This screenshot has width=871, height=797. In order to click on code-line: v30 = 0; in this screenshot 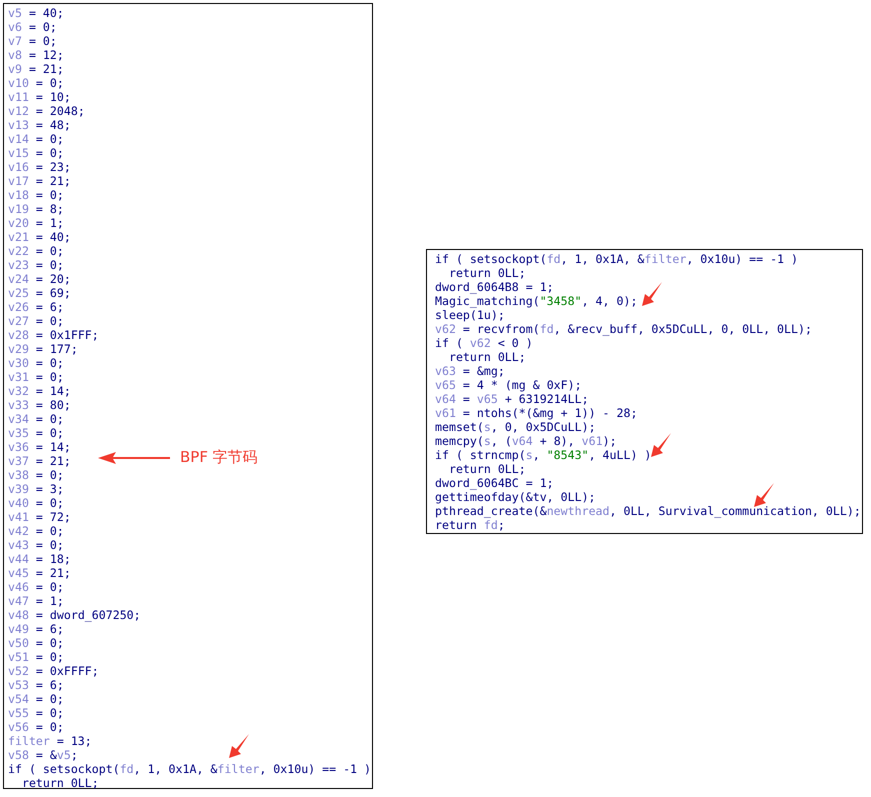, I will do `click(36, 363)`.